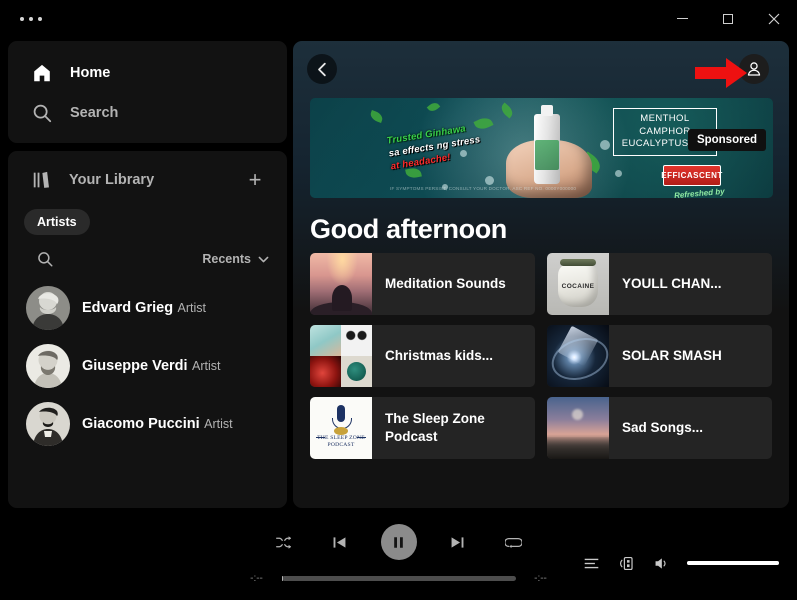  I want to click on list-item-meta: Giuseppe Verdi Artist, so click(151, 366).